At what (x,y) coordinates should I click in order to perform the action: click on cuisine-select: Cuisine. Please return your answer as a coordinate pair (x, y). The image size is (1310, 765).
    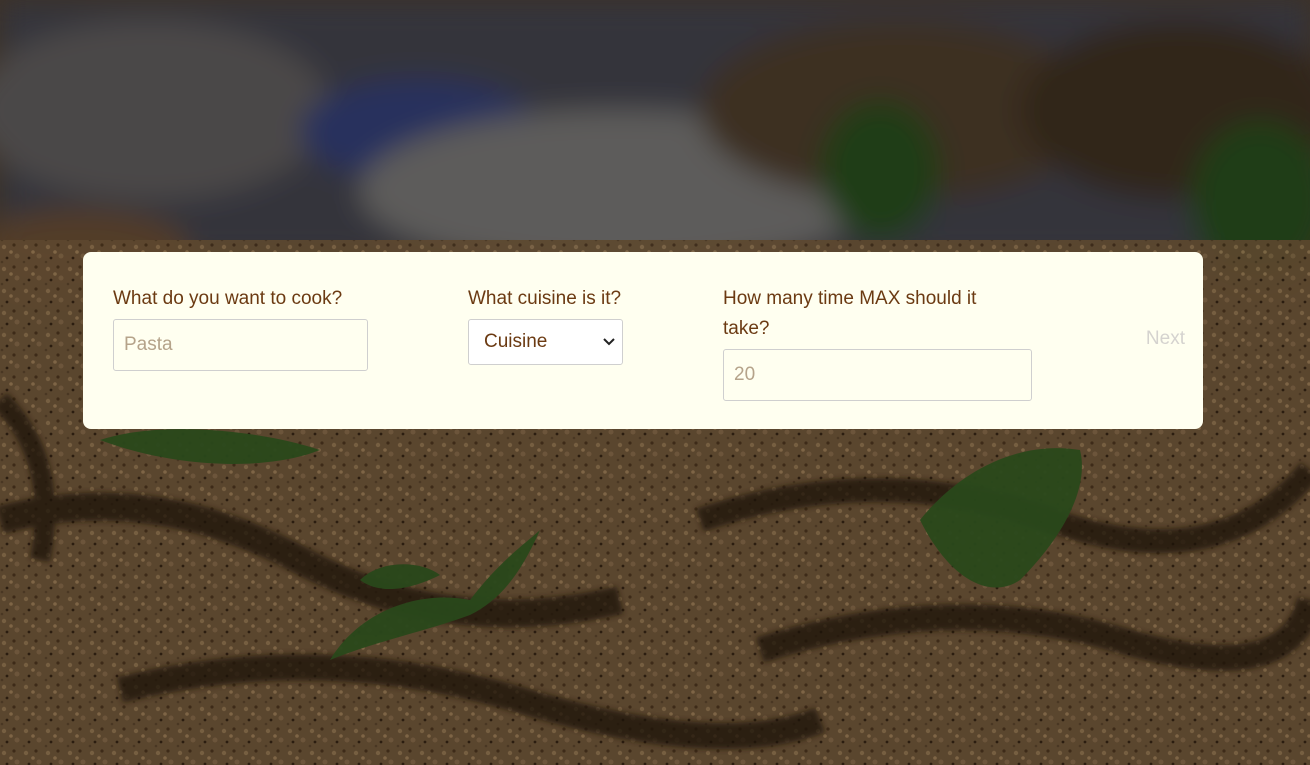
    Looking at the image, I should click on (545, 342).